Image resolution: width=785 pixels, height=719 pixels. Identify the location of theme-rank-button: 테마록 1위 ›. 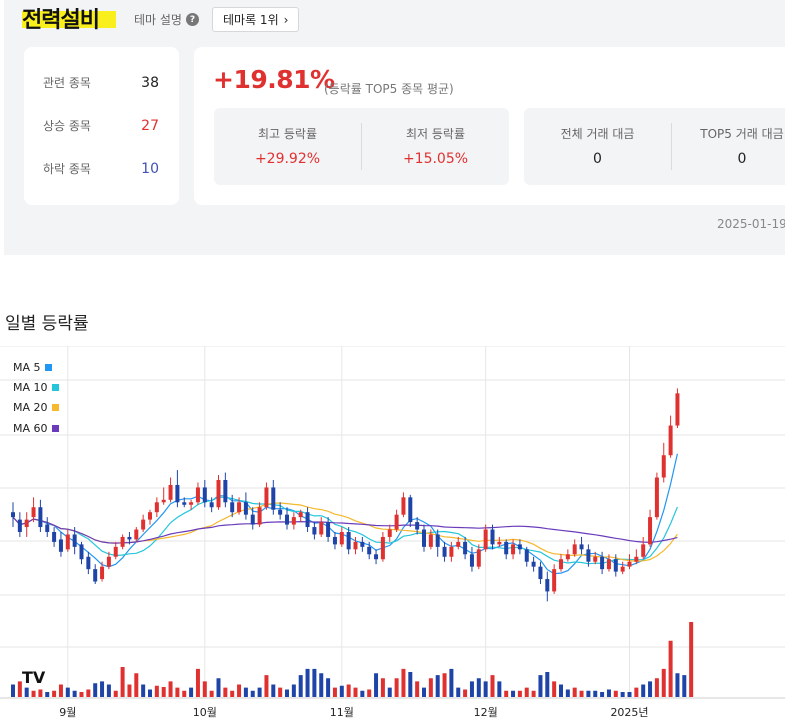
(256, 19).